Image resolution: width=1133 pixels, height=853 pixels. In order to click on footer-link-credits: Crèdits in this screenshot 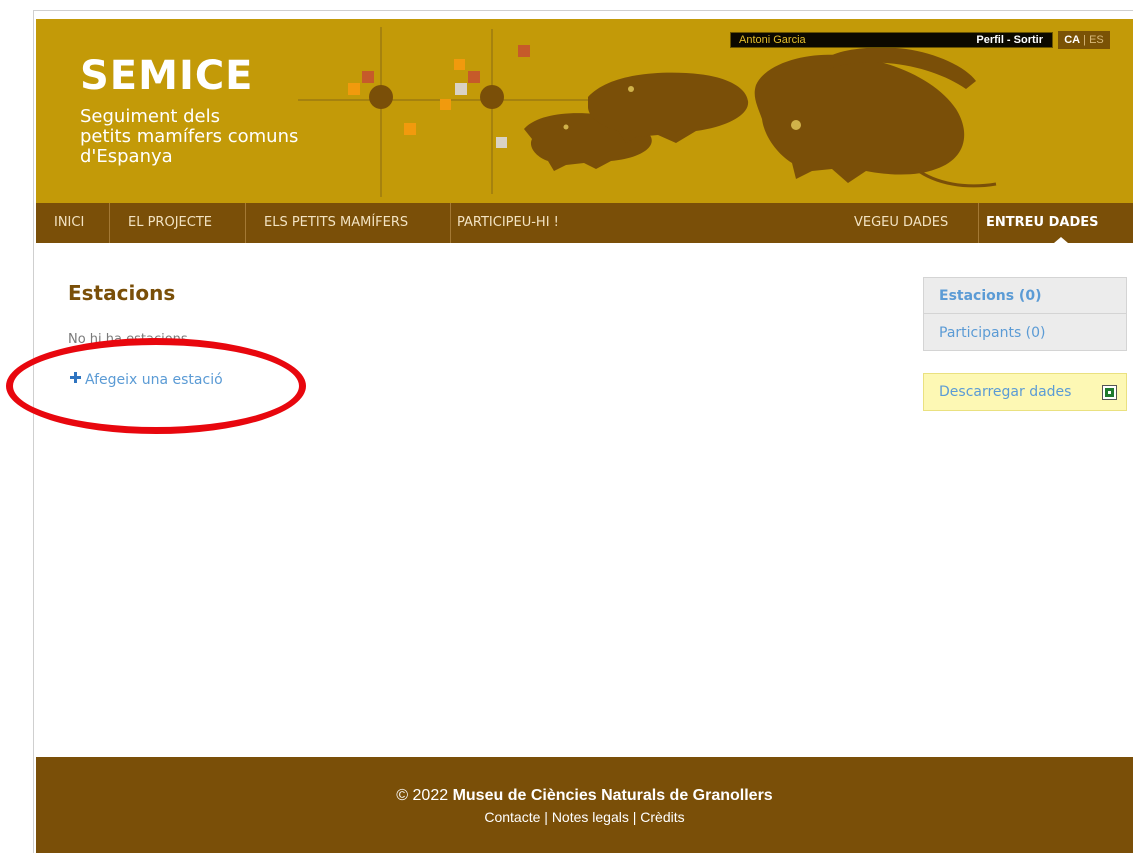, I will do `click(662, 817)`.